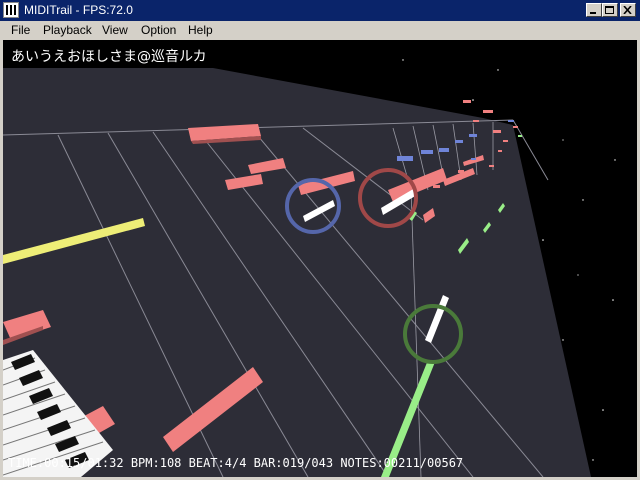  I want to click on close-button, so click(628, 10).